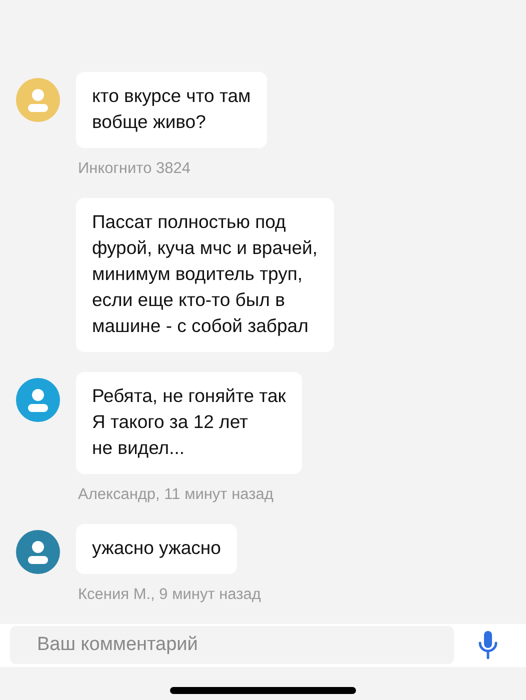  I want to click on message-bubble: Пассат полностью под фурой, куча мчс и врачей, минимум водитель труп, если еще кто-то был в машине - с собой забрал, so click(205, 275).